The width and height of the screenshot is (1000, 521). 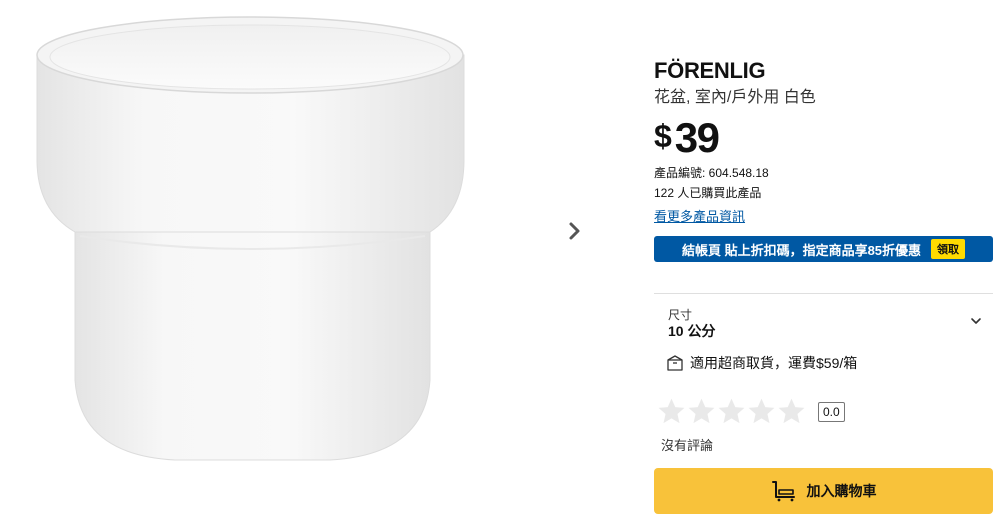 I want to click on product-description: 花盆, 室內/戶外用 白色, so click(x=735, y=97).